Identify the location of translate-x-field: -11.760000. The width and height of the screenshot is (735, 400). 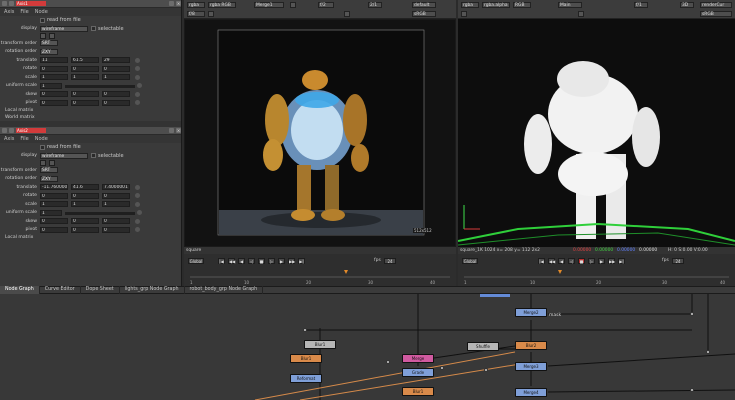
(54, 187).